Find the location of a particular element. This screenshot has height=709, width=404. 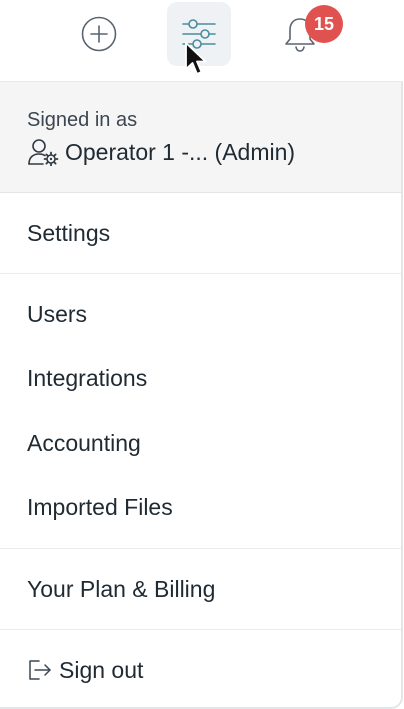

top-toolbar: 15 is located at coordinates (202, 40).